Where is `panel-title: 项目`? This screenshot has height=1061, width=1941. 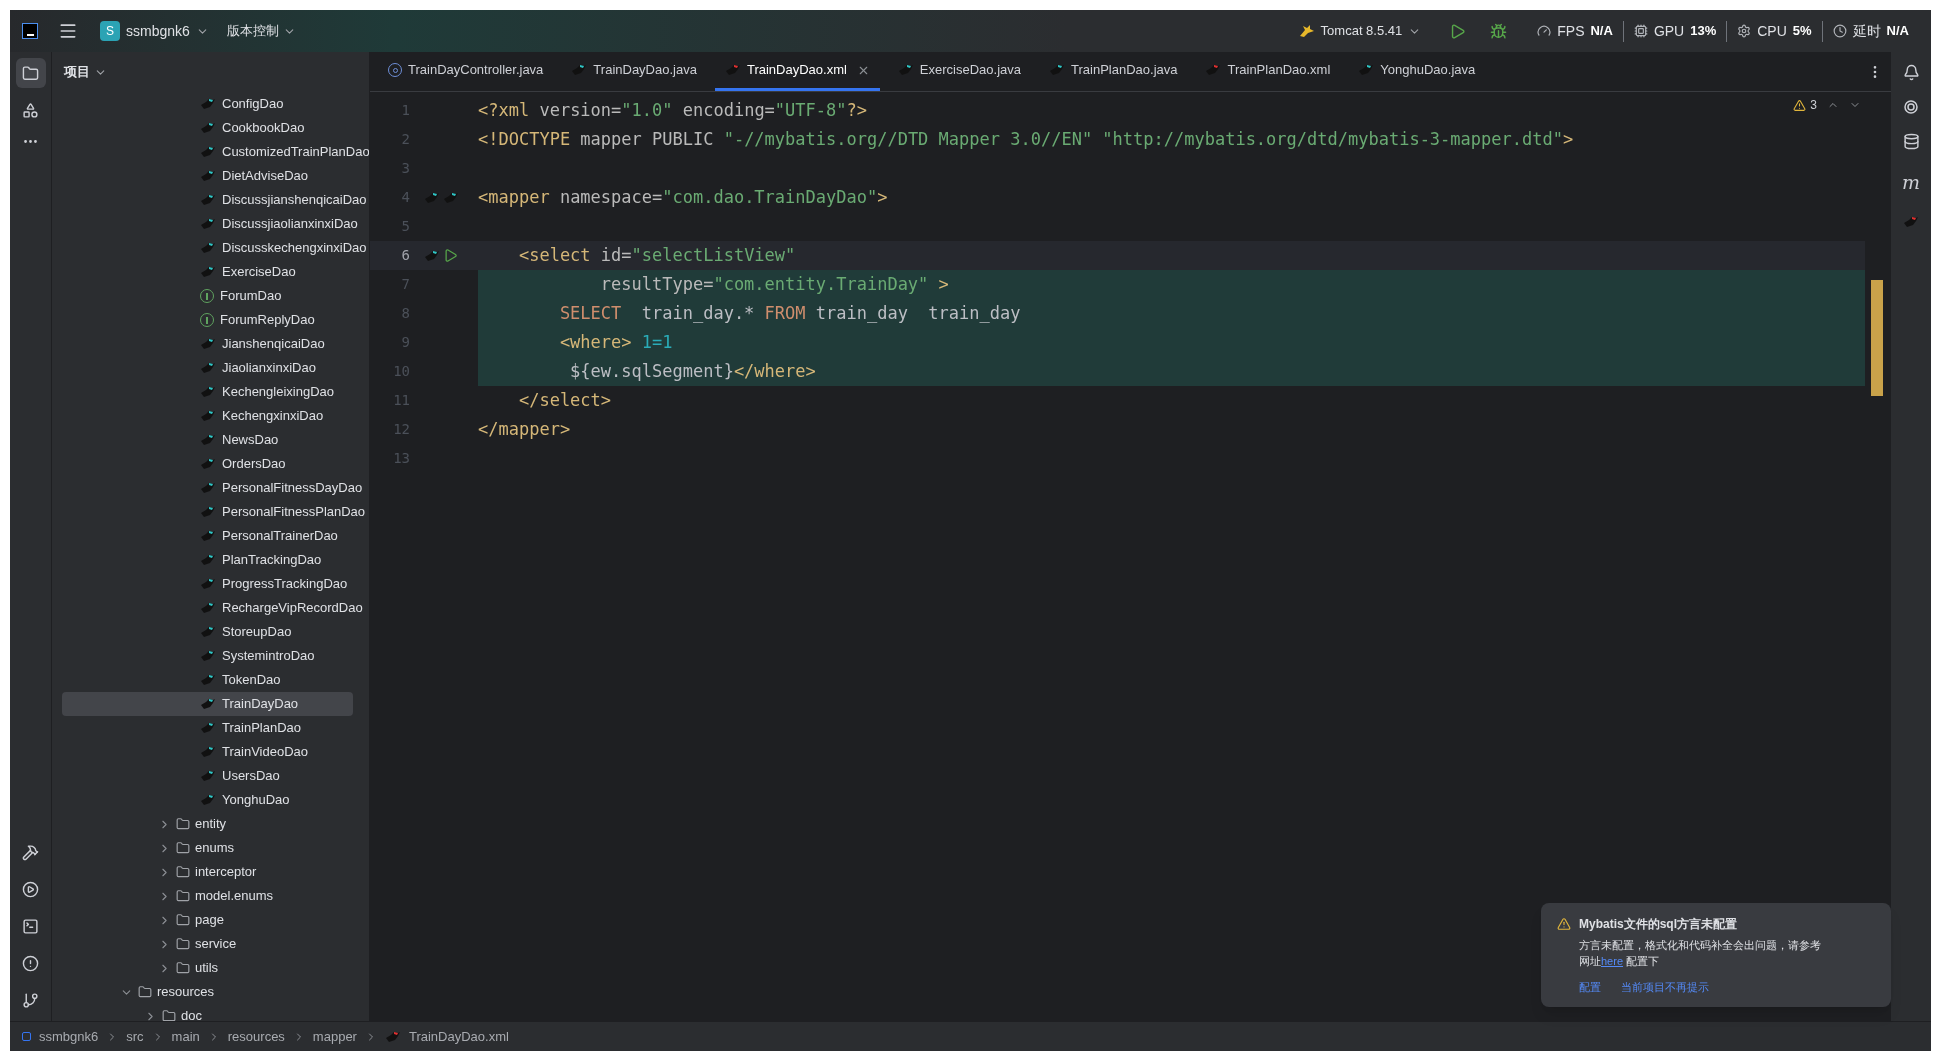
panel-title: 项目 is located at coordinates (77, 72).